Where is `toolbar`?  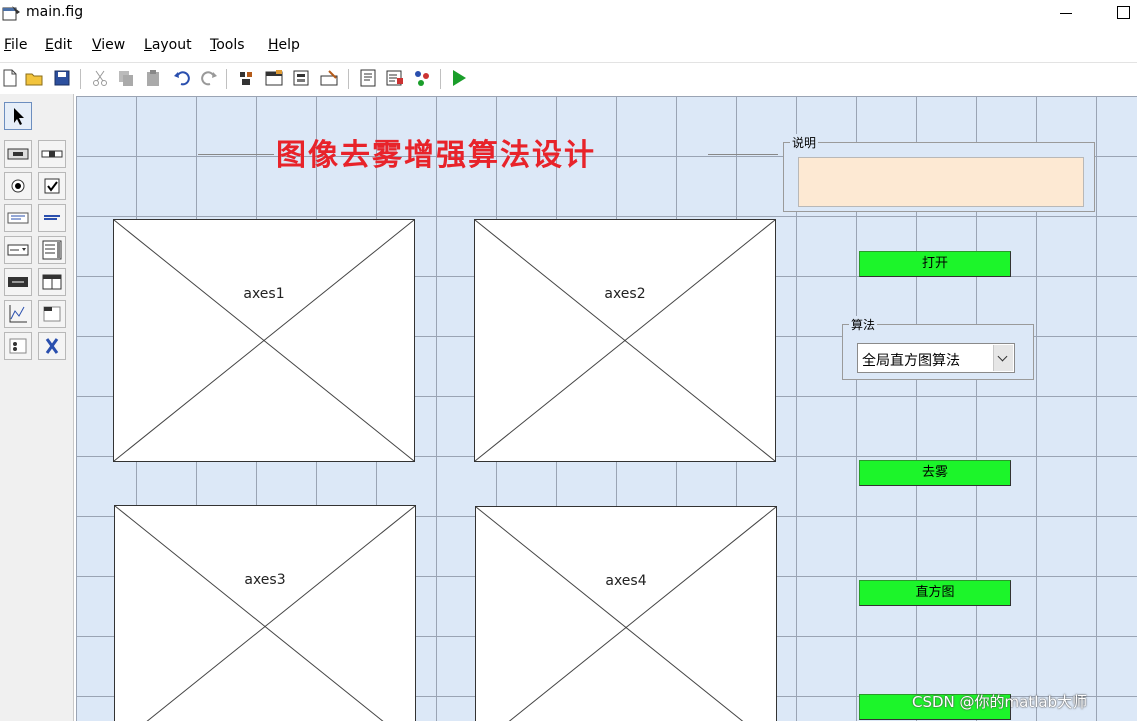 toolbar is located at coordinates (568, 77).